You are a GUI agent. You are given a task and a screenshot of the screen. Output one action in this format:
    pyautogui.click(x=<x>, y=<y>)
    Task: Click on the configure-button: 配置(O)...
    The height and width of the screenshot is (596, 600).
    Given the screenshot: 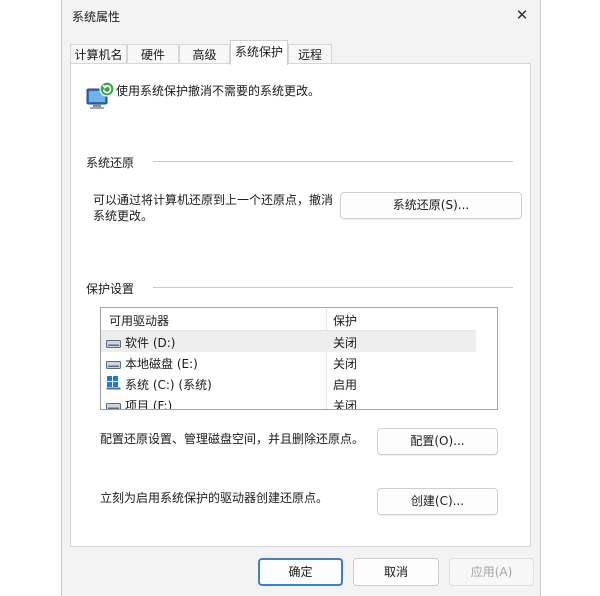 What is the action you would take?
    pyautogui.click(x=437, y=441)
    